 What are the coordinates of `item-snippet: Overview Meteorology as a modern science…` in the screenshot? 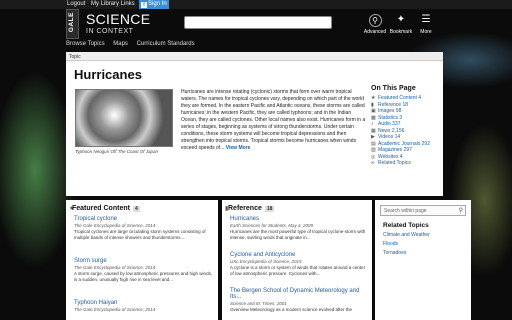 It's located at (291, 309).